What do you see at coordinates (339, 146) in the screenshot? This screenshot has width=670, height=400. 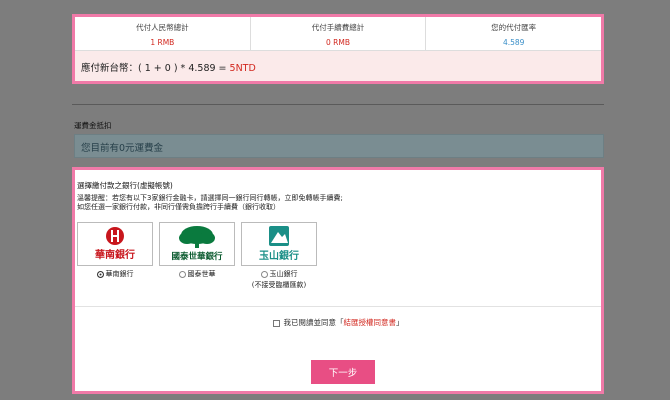 I see `rebate-message: 您目前有0元運費金` at bounding box center [339, 146].